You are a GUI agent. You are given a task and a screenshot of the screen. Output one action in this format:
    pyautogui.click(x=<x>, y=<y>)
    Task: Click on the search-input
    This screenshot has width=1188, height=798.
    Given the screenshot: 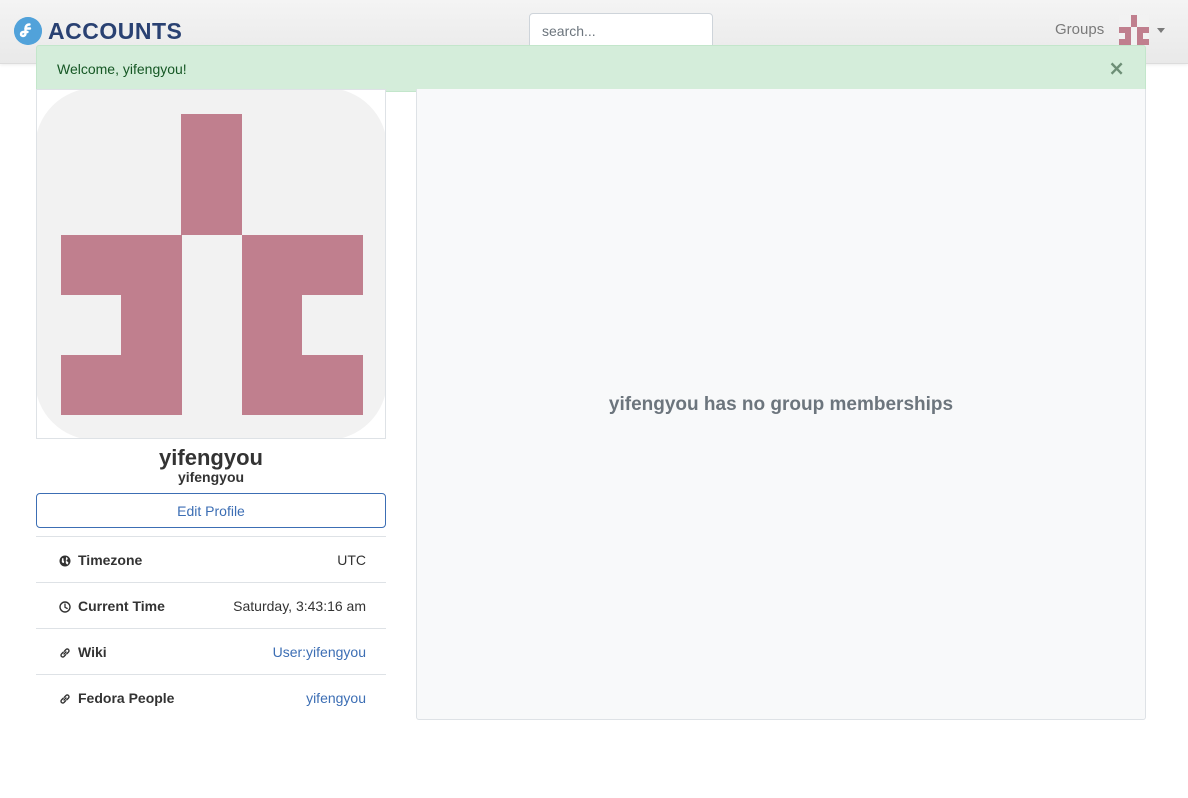 What is the action you would take?
    pyautogui.click(x=621, y=31)
    